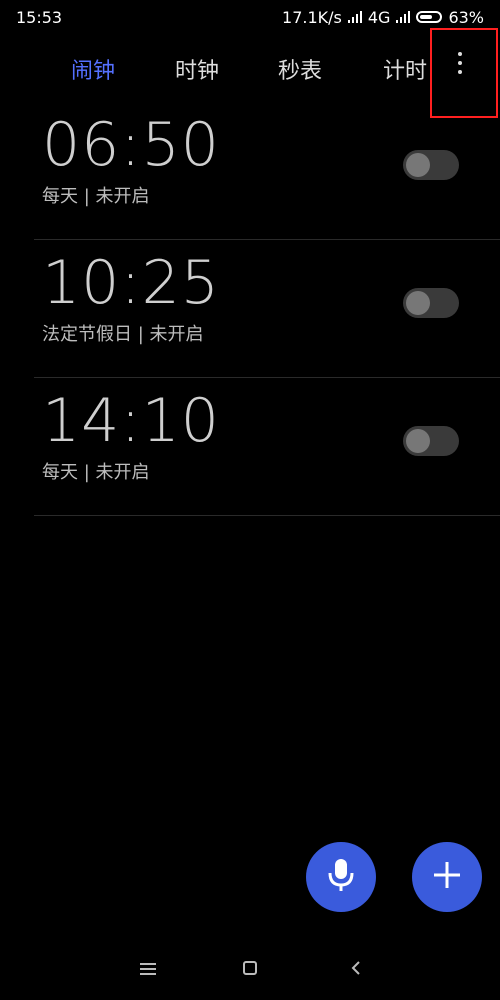 This screenshot has width=500, height=1000. I want to click on status-time: 15:53, so click(39, 17).